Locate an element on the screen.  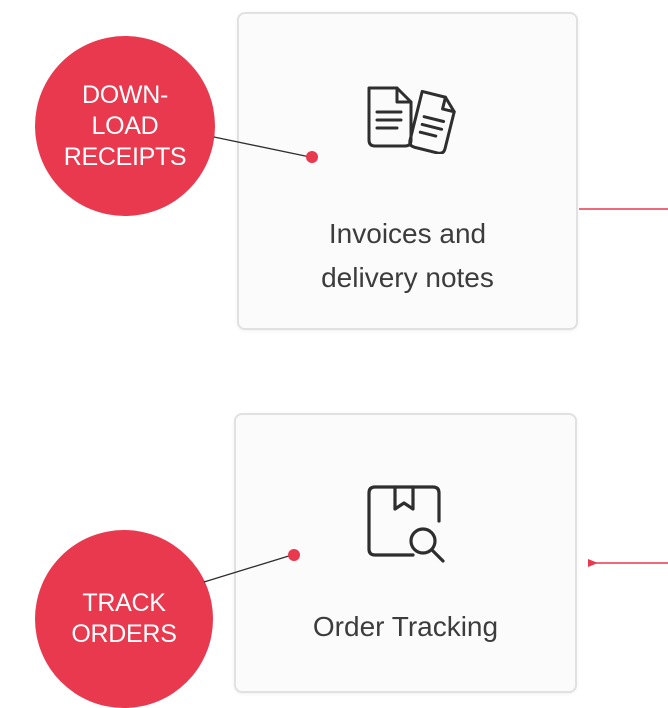
download-callout-line2: LOAD is located at coordinates (125, 125).